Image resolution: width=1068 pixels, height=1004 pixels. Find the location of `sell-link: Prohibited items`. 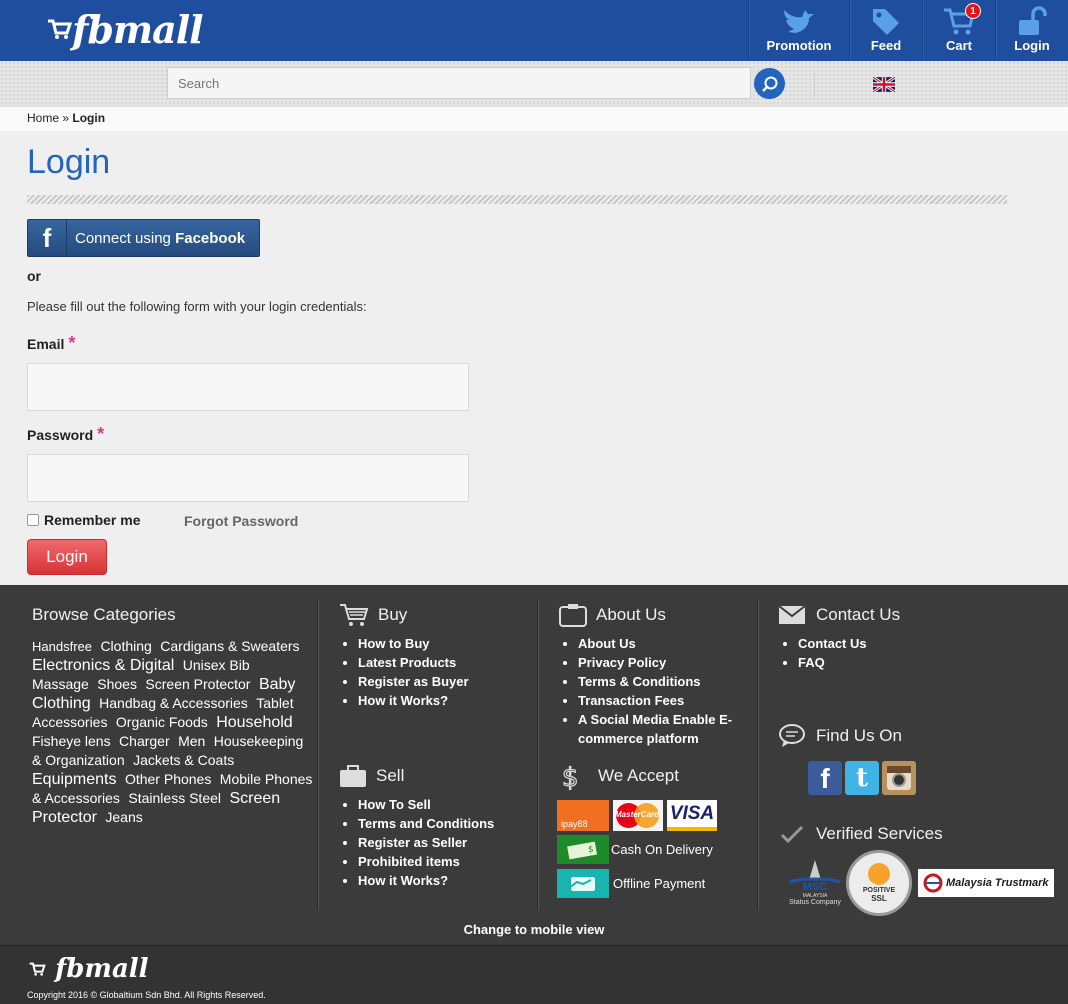

sell-link: Prohibited items is located at coordinates (426, 861).